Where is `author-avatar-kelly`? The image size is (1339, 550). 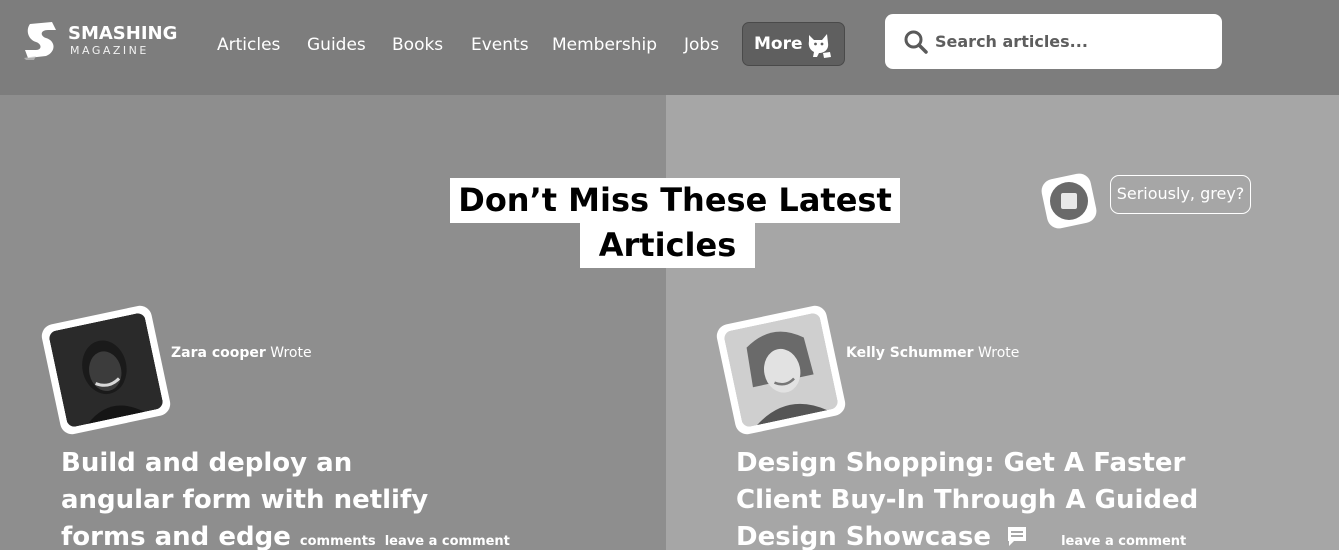 author-avatar-kelly is located at coordinates (781, 370).